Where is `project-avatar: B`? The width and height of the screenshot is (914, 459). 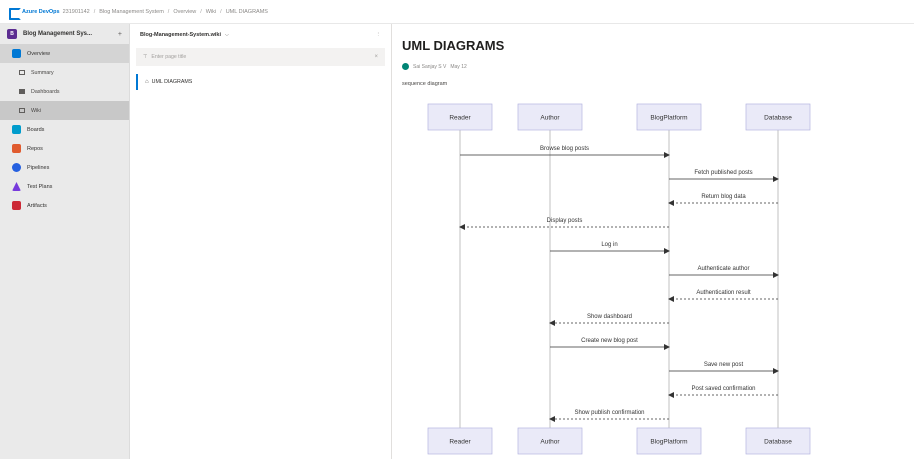 project-avatar: B is located at coordinates (12, 34).